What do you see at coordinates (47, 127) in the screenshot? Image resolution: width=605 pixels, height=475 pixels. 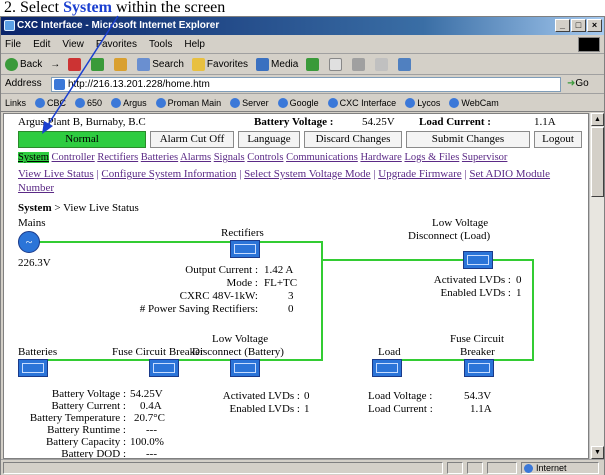 I see `arrow-head` at bounding box center [47, 127].